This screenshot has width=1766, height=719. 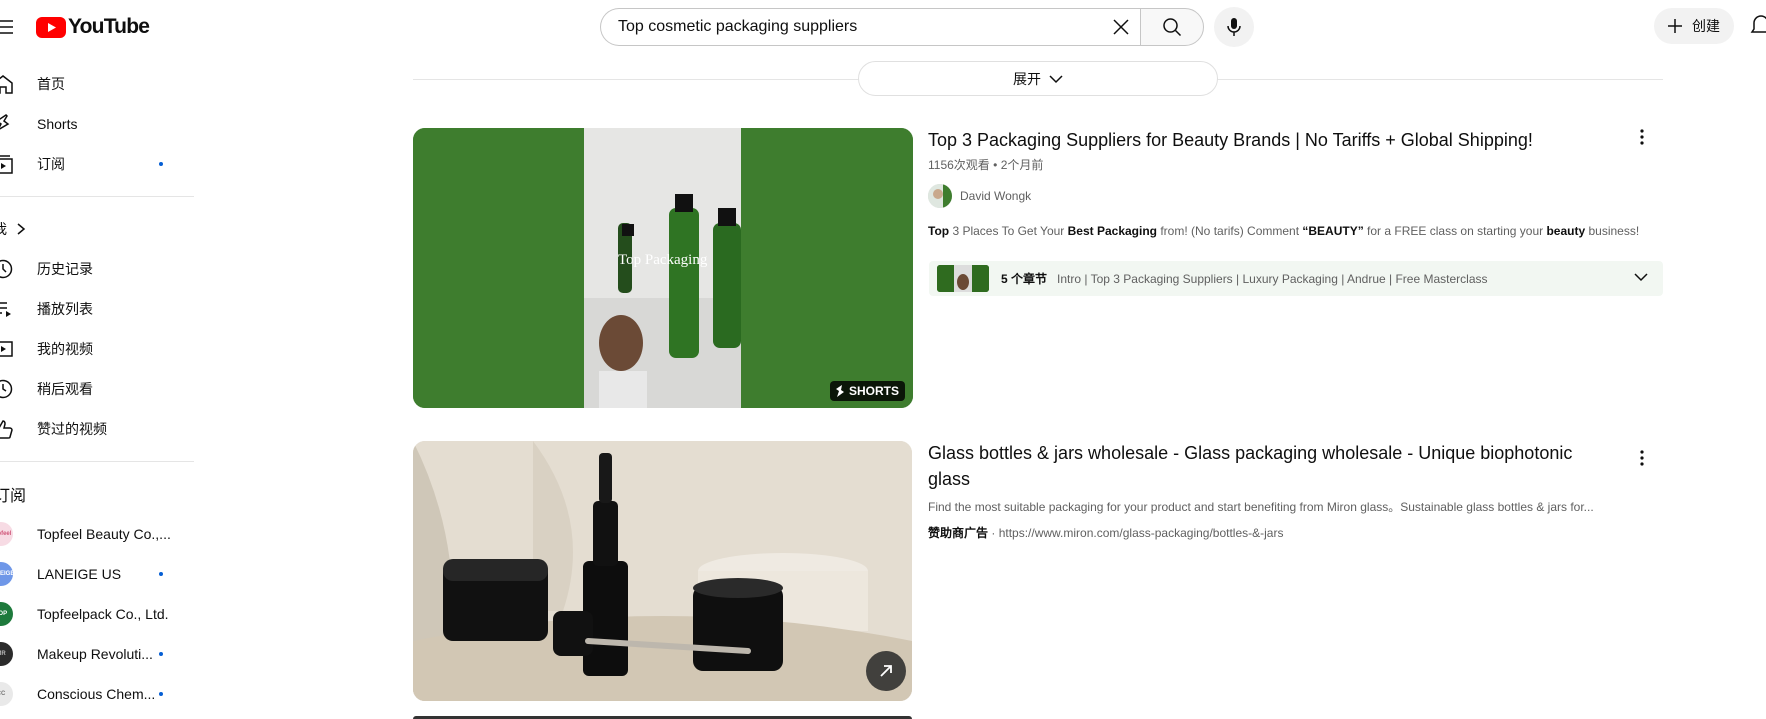 I want to click on sidebar-subscriptions-heading: 订阅, so click(x=98, y=494).